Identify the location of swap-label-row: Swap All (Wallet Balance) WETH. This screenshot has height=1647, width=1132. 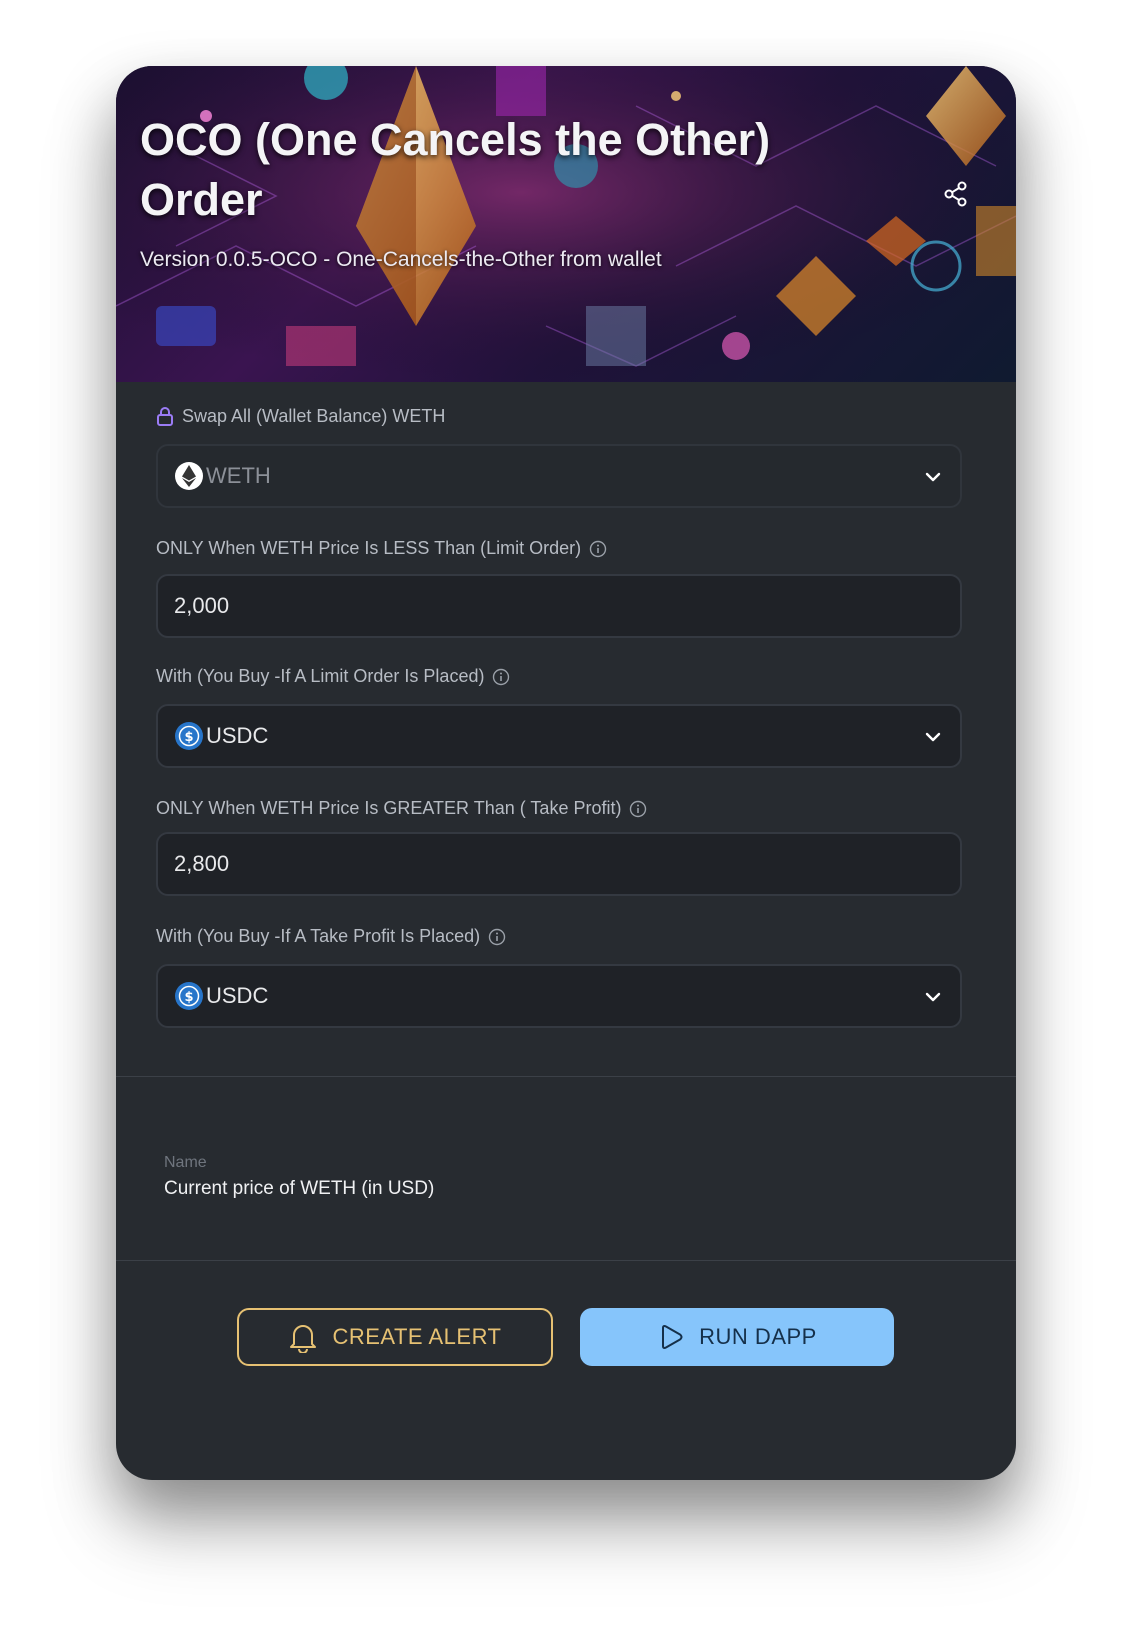
(300, 416).